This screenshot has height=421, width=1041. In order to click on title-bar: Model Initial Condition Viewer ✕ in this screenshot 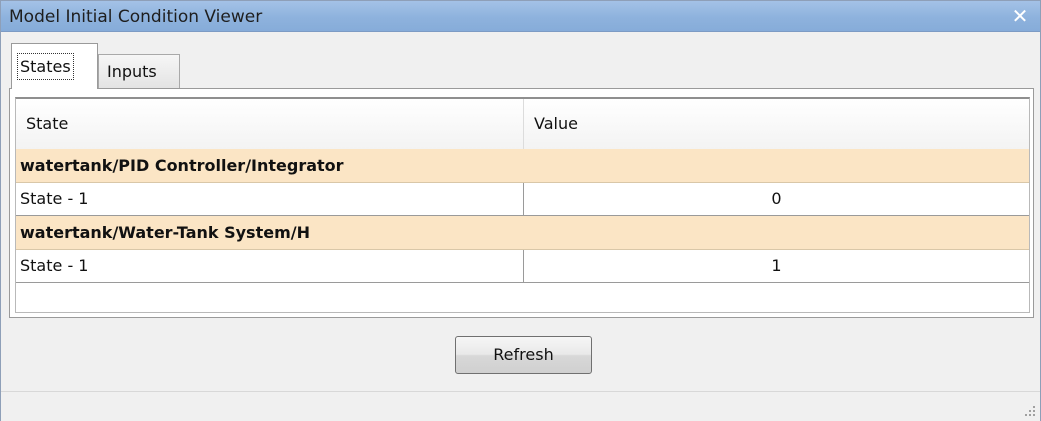, I will do `click(520, 16)`.